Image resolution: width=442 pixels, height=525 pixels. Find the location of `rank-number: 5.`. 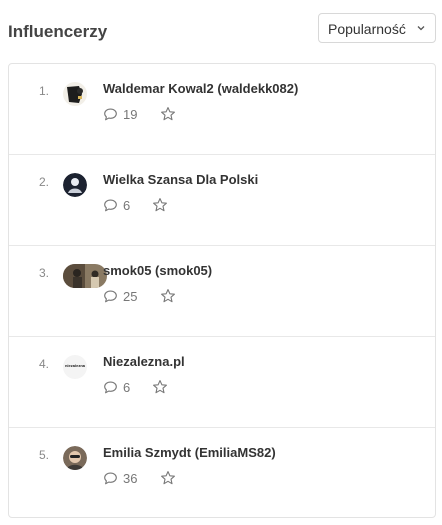

rank-number: 5. is located at coordinates (44, 455).